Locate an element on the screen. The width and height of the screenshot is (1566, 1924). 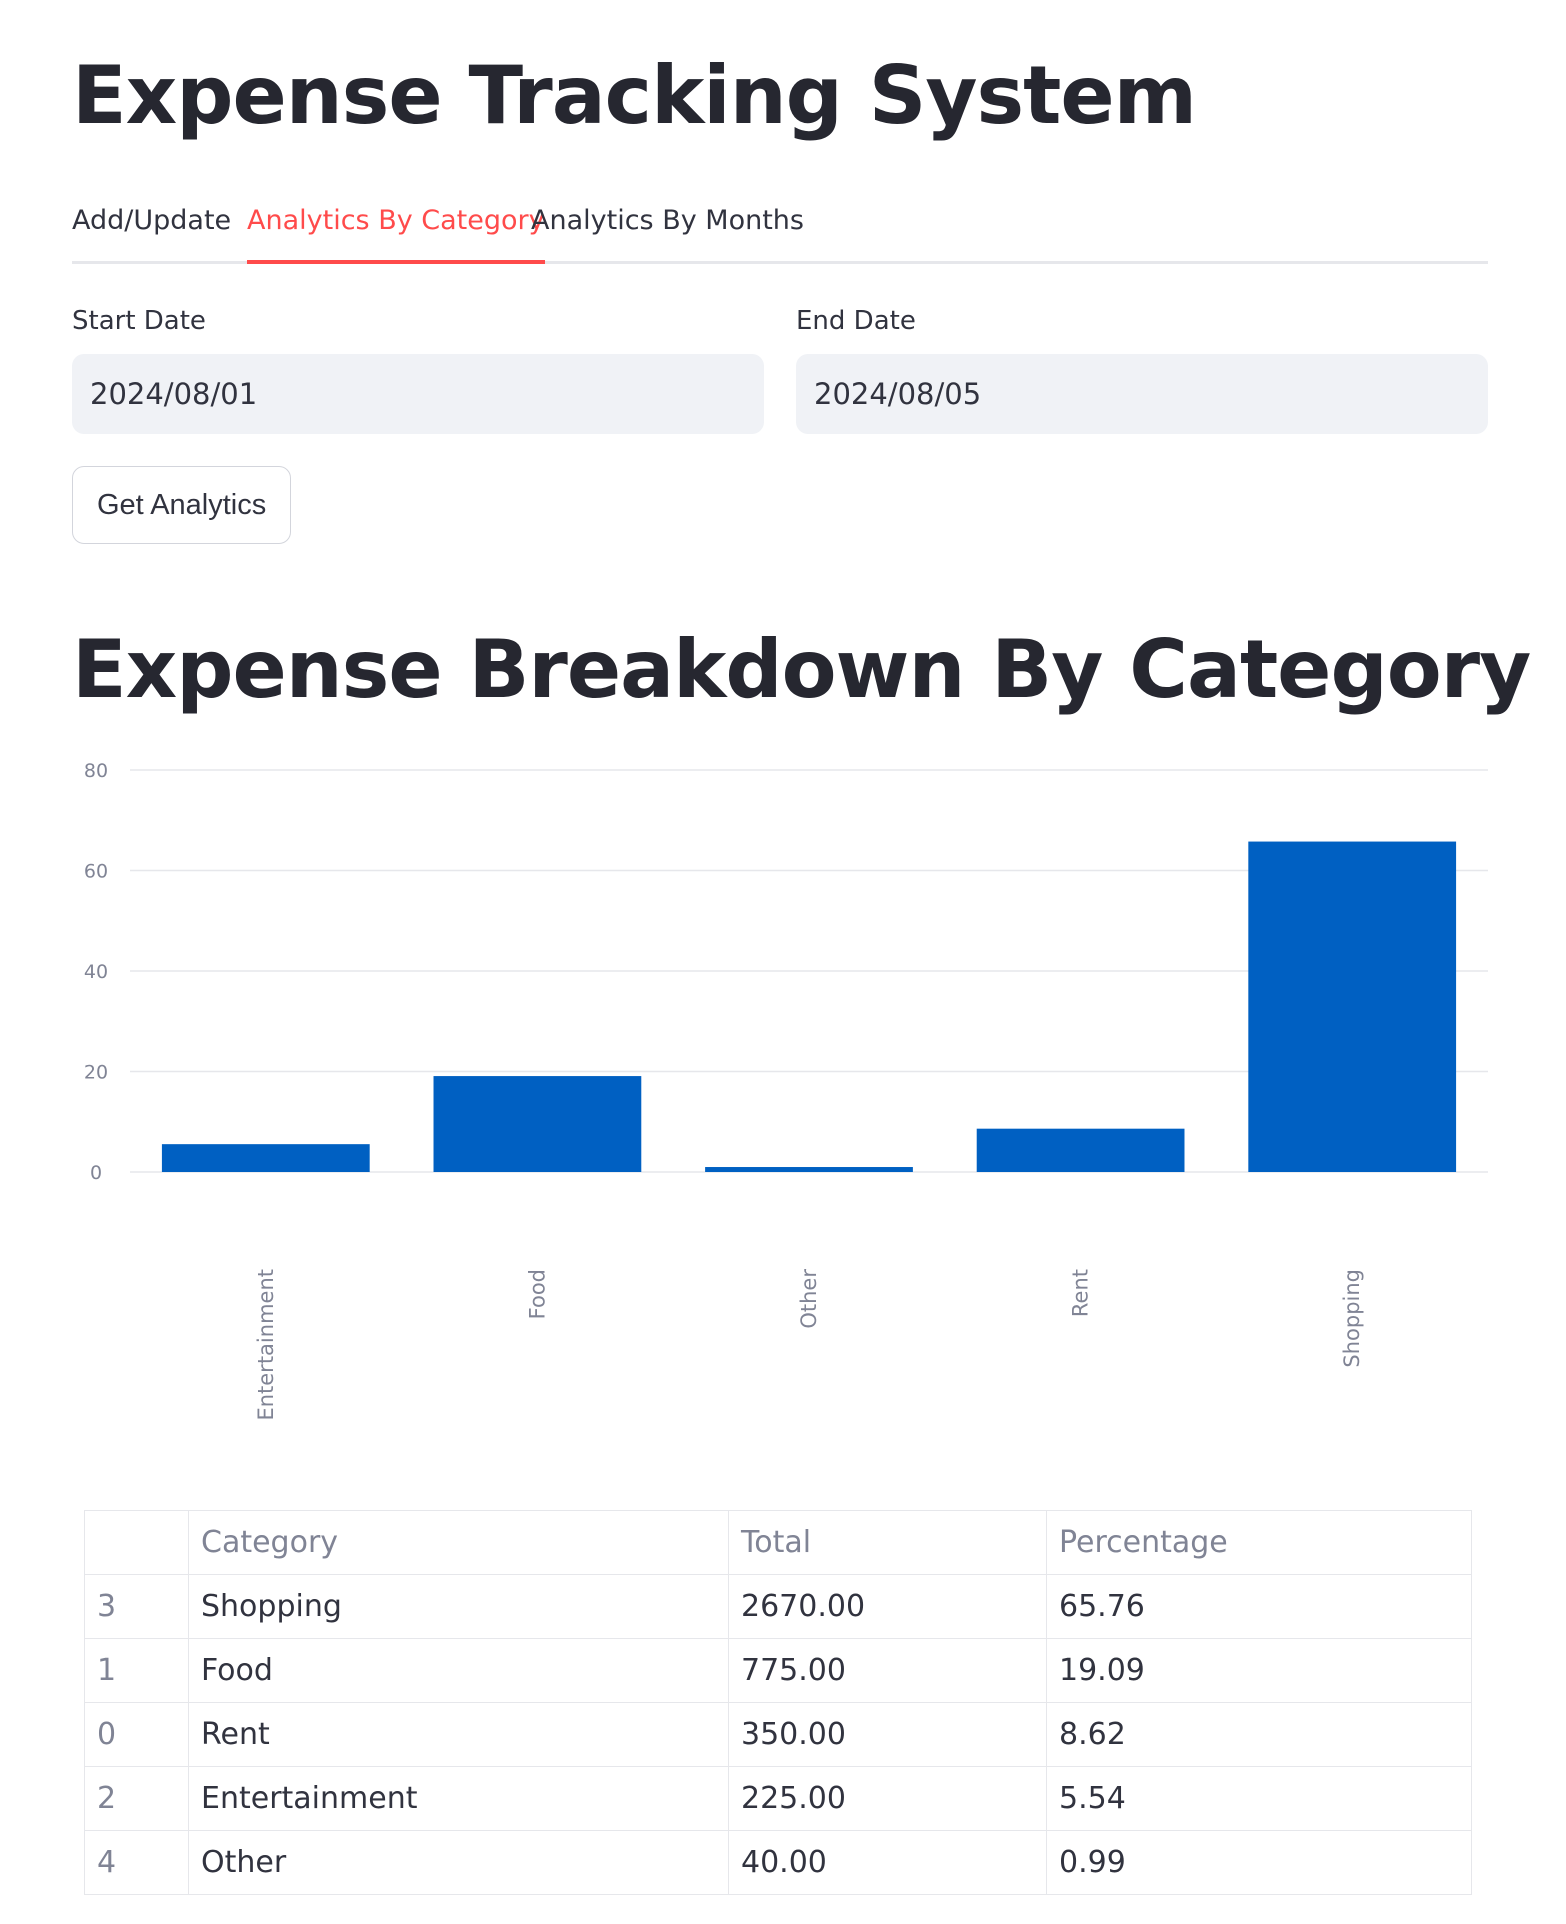
x-tick-label: Entertainment is located at coordinates (266, 1345).